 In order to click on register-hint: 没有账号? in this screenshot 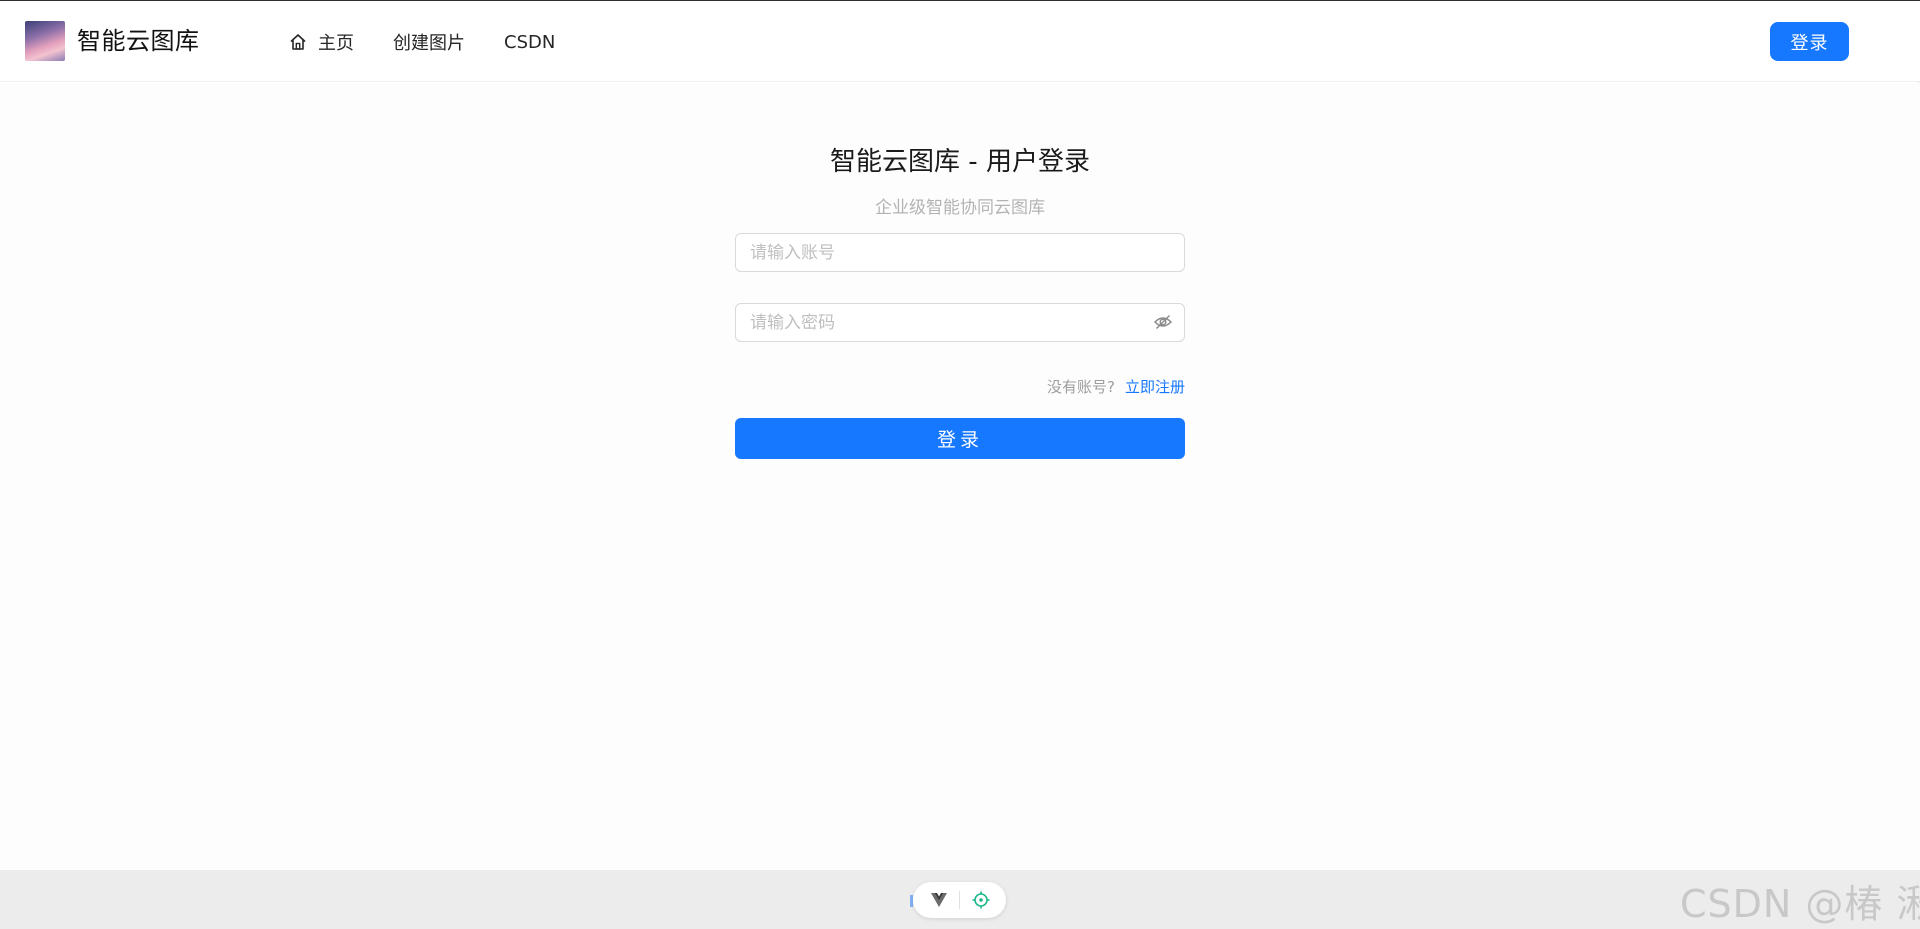, I will do `click(1081, 387)`.